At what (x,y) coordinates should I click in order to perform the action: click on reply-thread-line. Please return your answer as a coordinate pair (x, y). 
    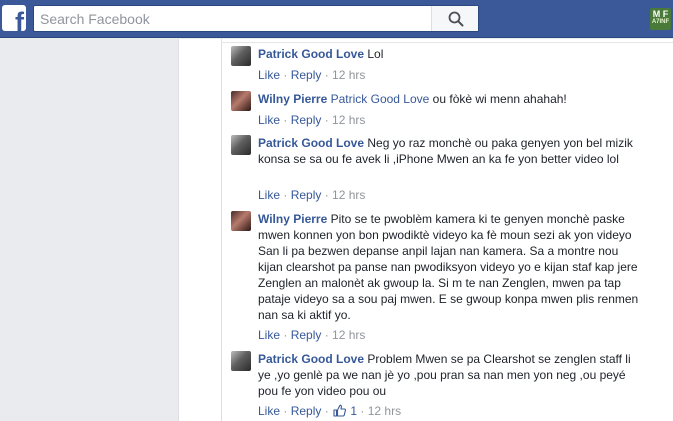
    Looking at the image, I should click on (221, 230).